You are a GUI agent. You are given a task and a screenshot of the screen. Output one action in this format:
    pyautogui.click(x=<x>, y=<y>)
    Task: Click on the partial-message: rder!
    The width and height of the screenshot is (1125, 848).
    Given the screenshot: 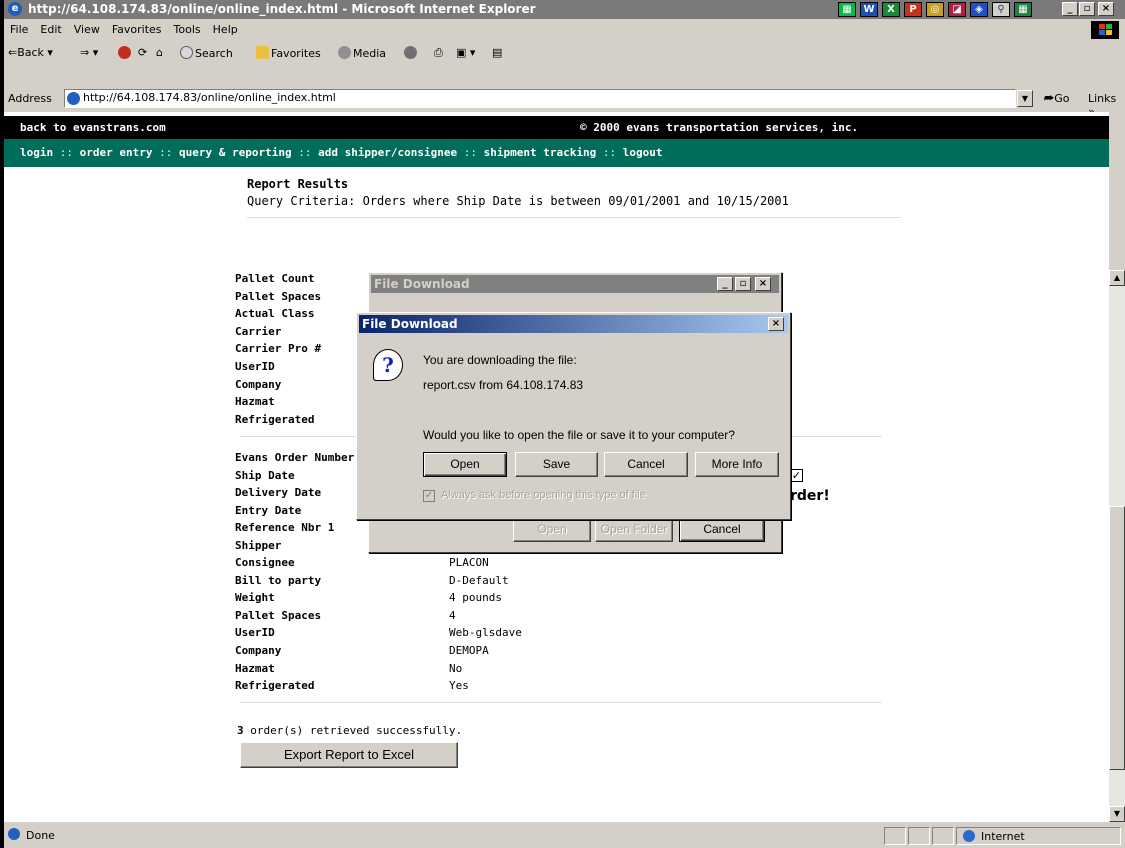 What is the action you would take?
    pyautogui.click(x=810, y=496)
    